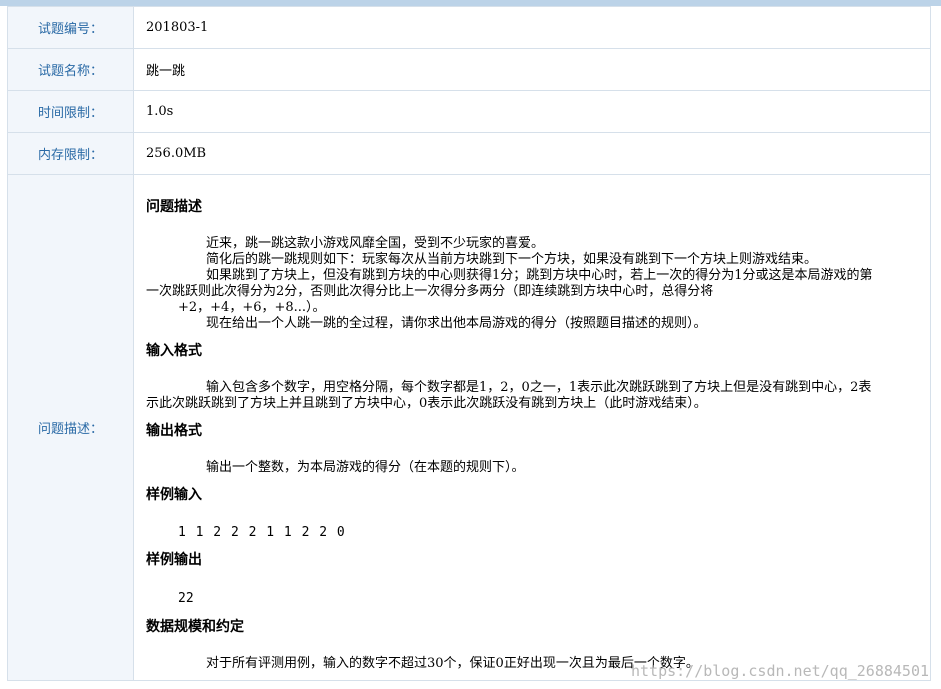 Image resolution: width=941 pixels, height=689 pixels. I want to click on memory-limit-row: 内存限制： 256.0MB, so click(469, 153).